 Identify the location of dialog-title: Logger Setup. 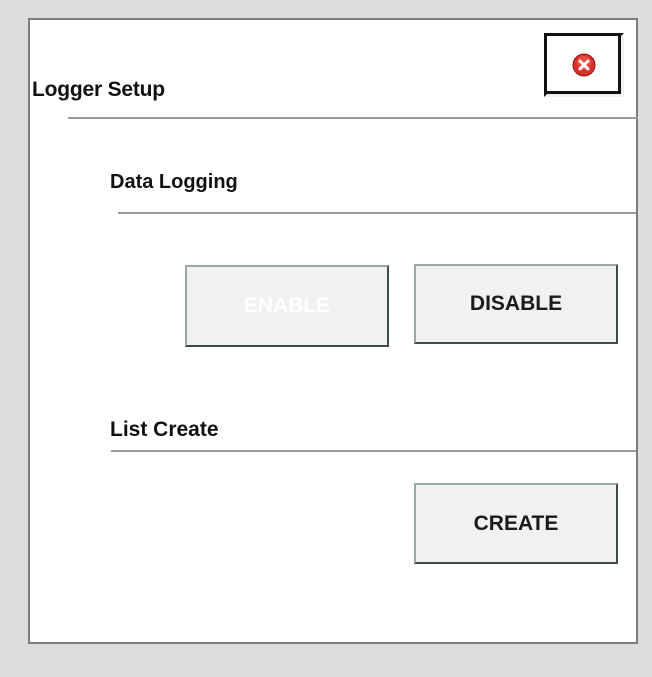
(98, 89).